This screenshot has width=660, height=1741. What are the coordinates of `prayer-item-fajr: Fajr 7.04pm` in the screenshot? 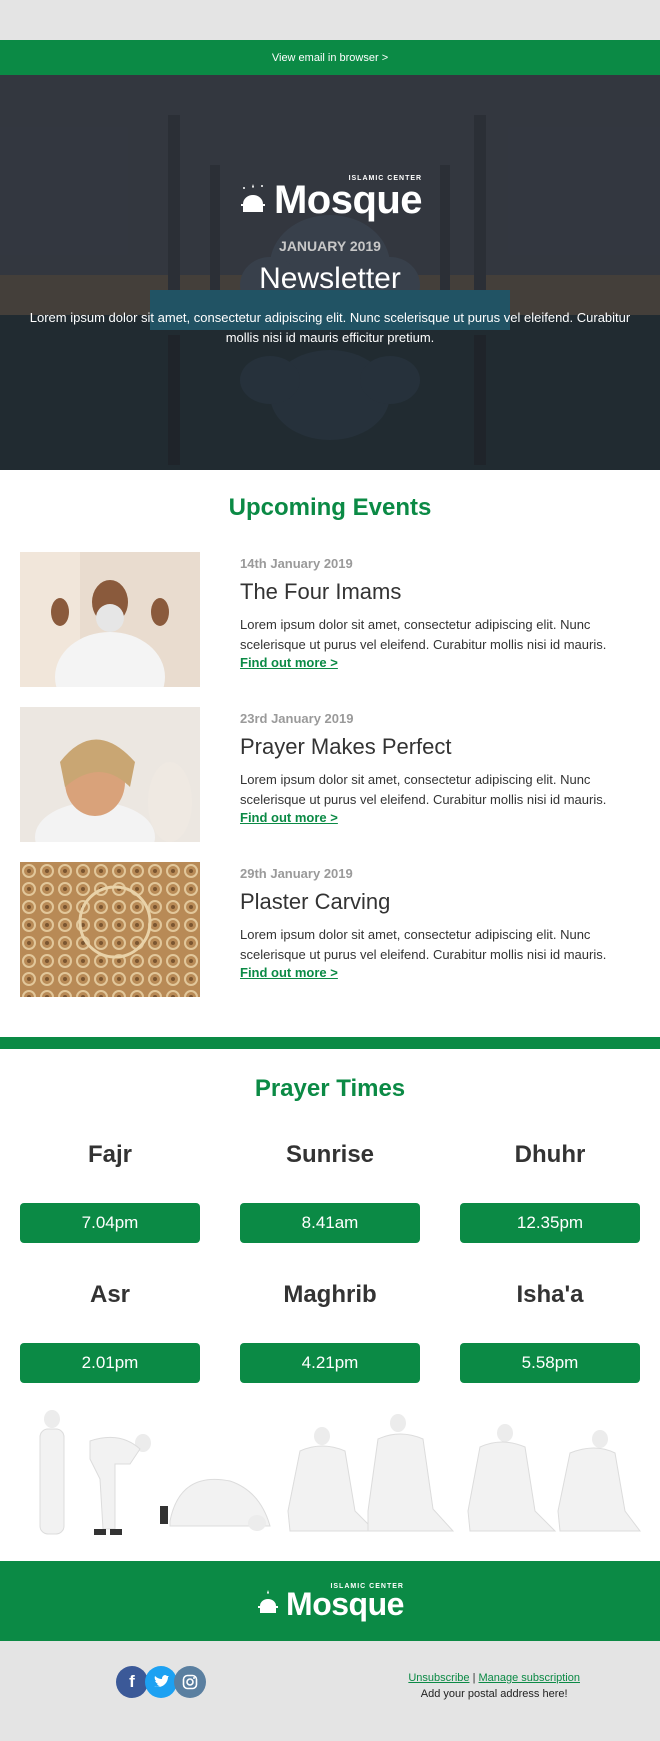 It's located at (110, 1173).